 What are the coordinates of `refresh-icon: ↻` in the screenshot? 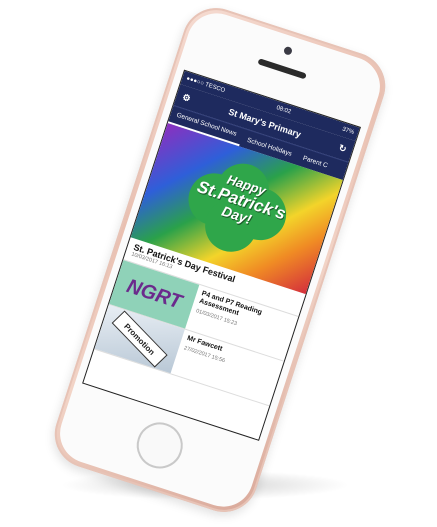 It's located at (342, 148).